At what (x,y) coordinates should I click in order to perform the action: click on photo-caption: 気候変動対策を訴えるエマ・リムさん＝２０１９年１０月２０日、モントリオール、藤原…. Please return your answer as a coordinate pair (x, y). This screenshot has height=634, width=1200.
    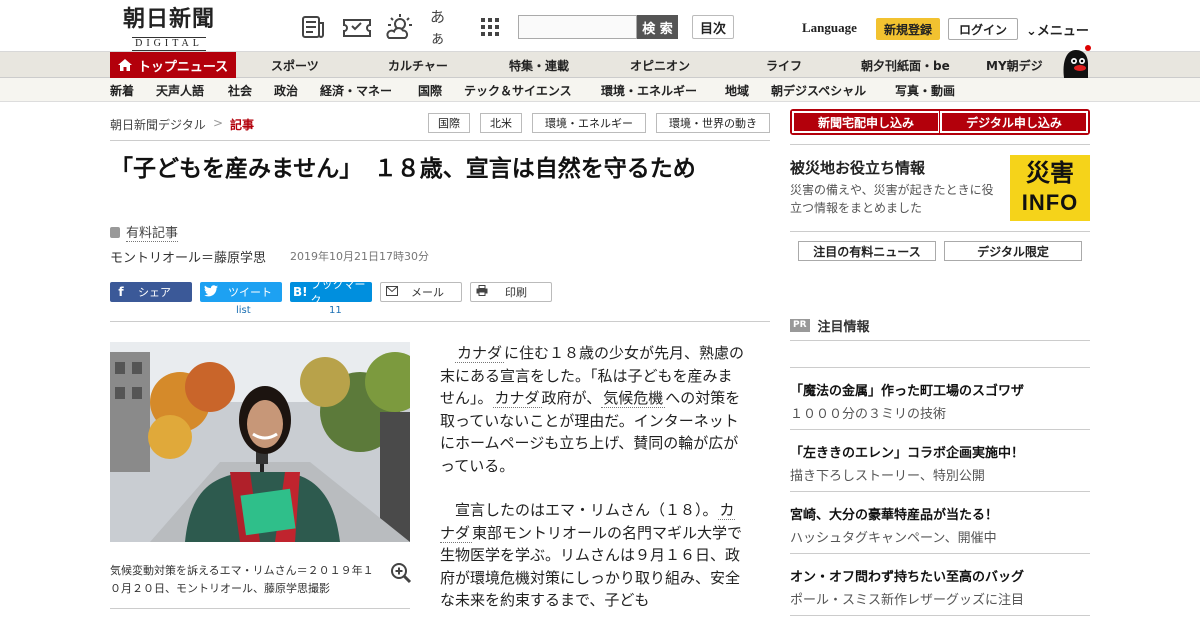
    Looking at the image, I should click on (242, 579).